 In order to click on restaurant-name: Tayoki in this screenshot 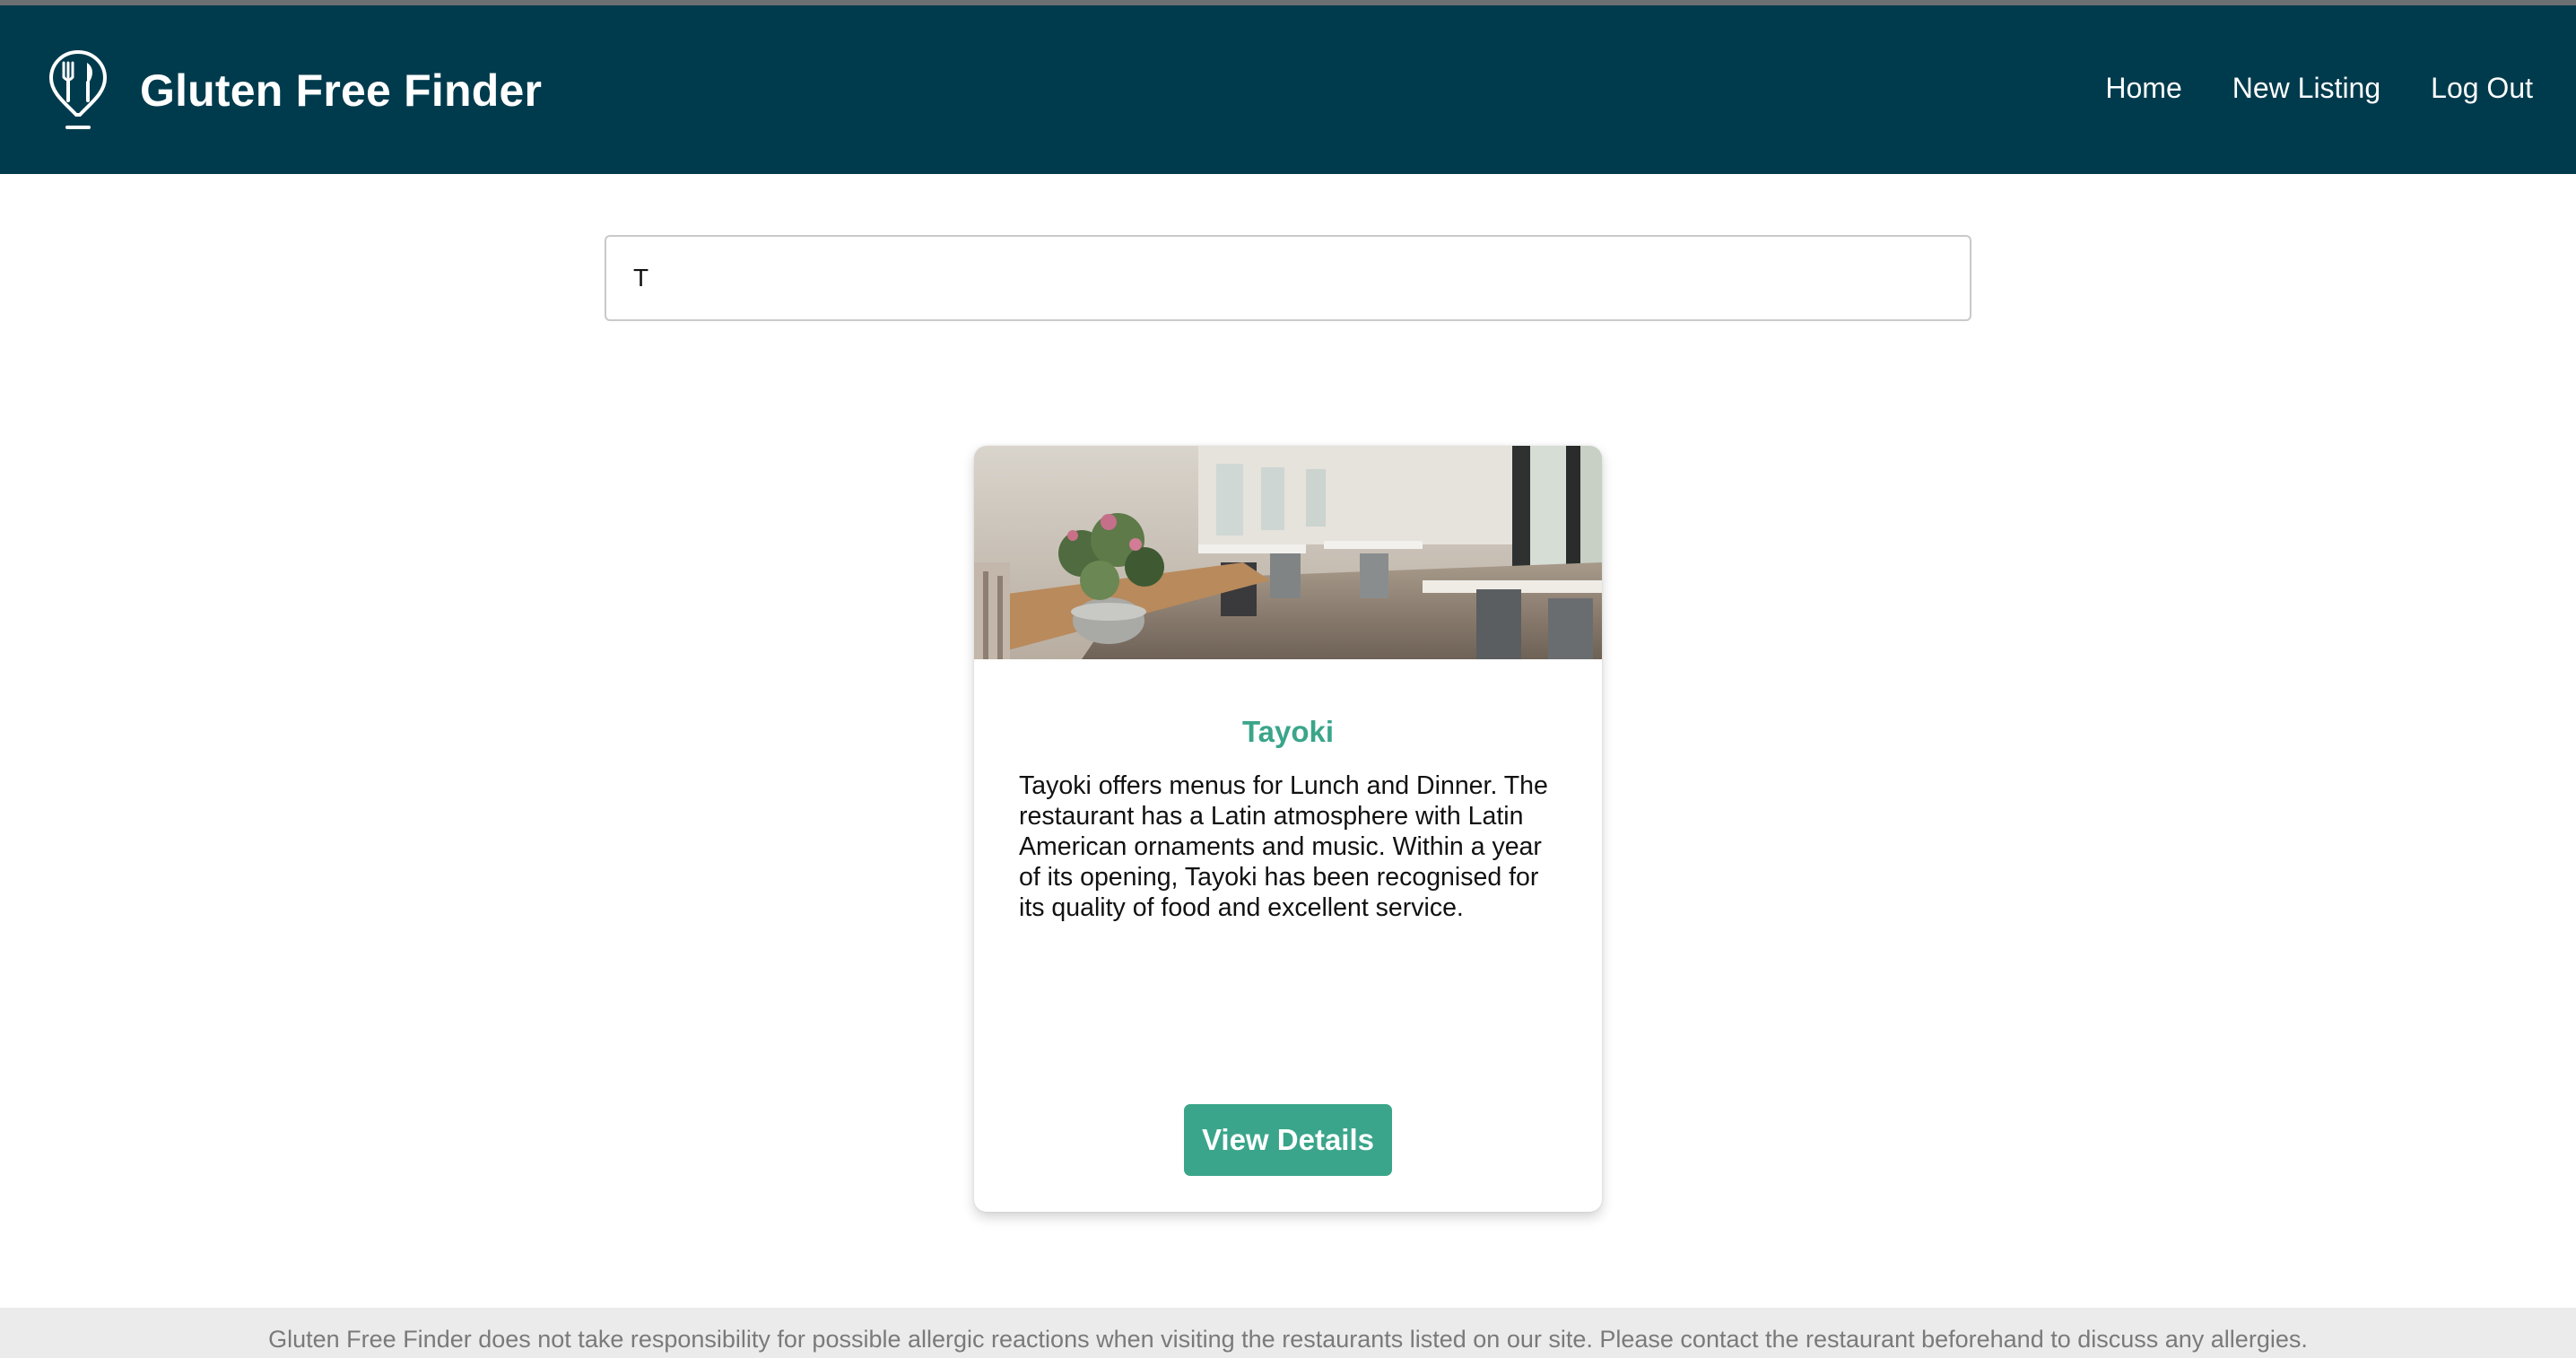, I will do `click(1288, 732)`.